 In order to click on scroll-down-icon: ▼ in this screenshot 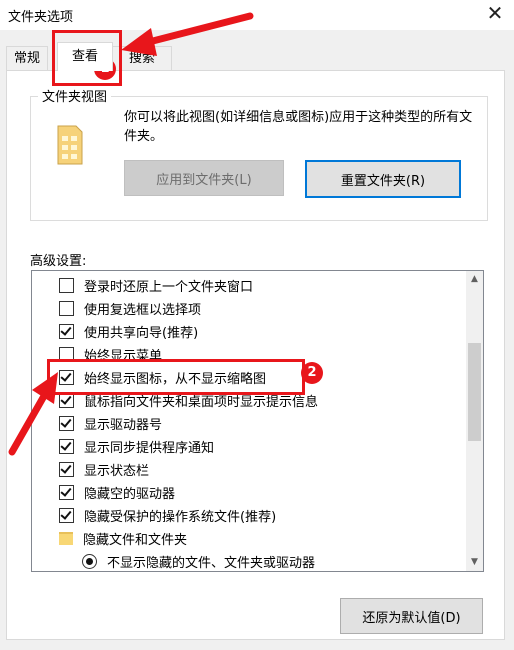, I will do `click(474, 562)`.